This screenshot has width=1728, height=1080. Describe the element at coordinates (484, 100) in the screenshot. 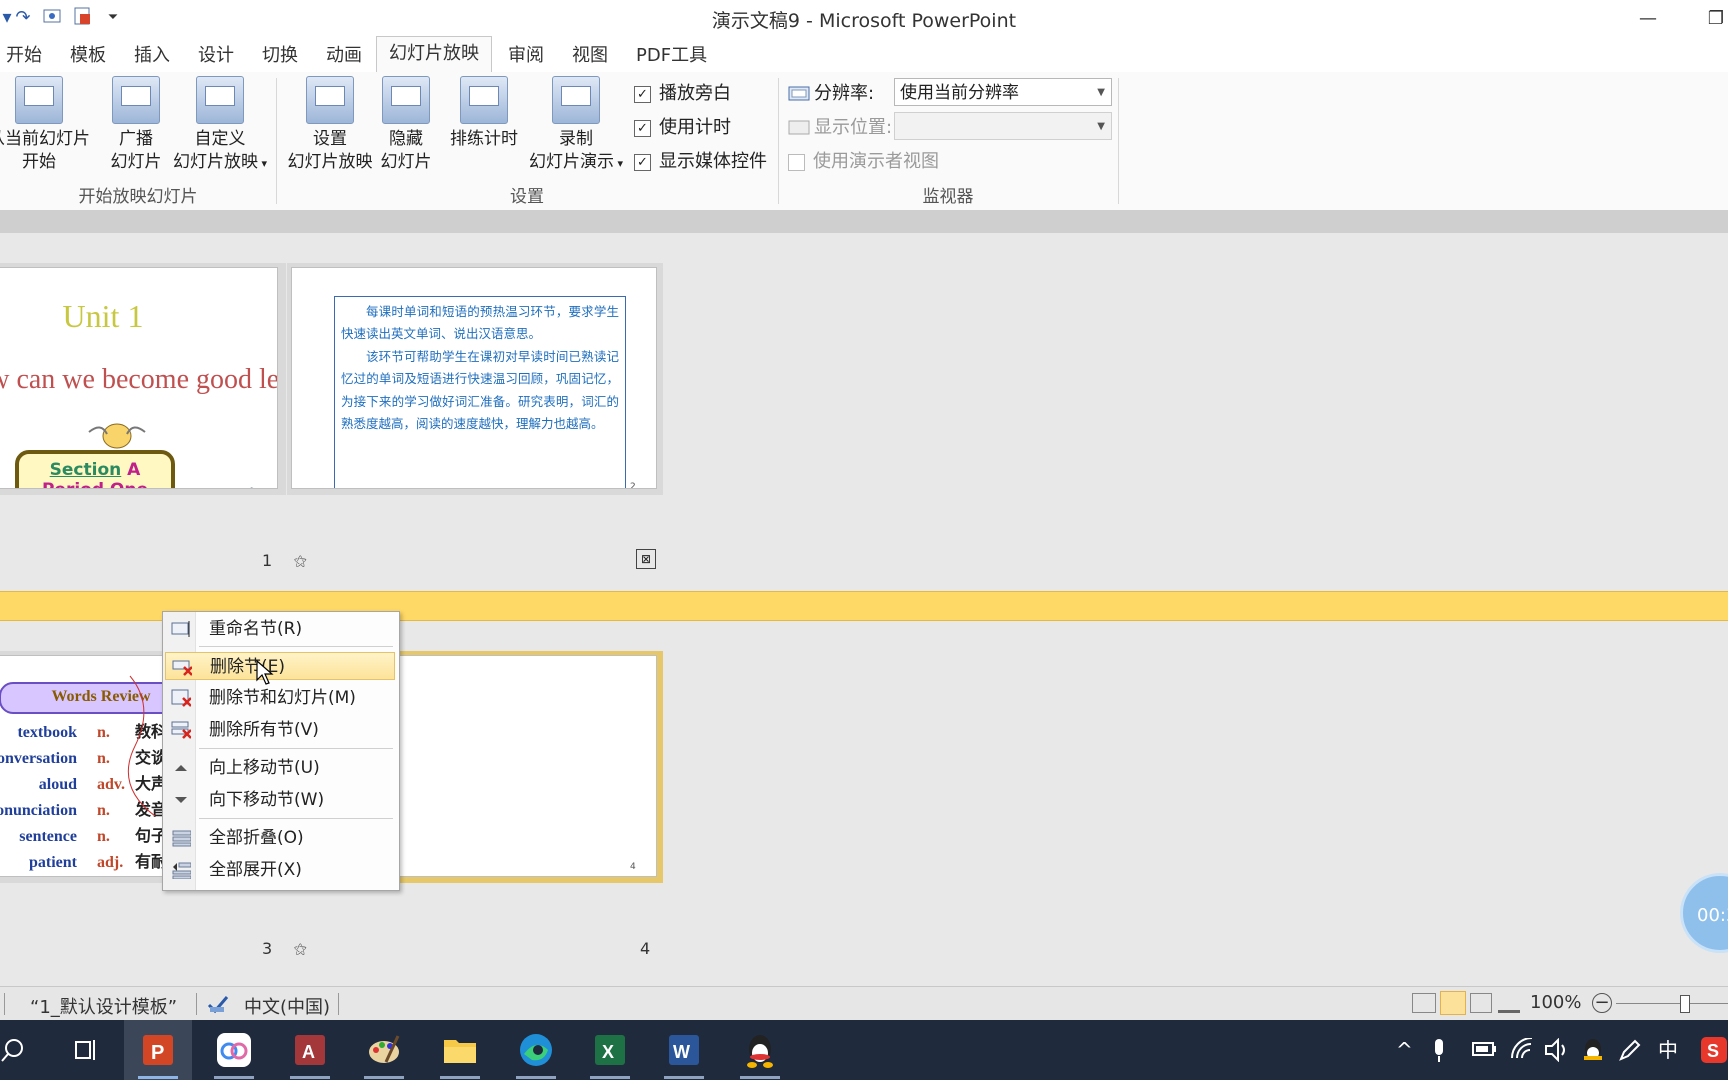

I see `stopwatch-icon` at that location.